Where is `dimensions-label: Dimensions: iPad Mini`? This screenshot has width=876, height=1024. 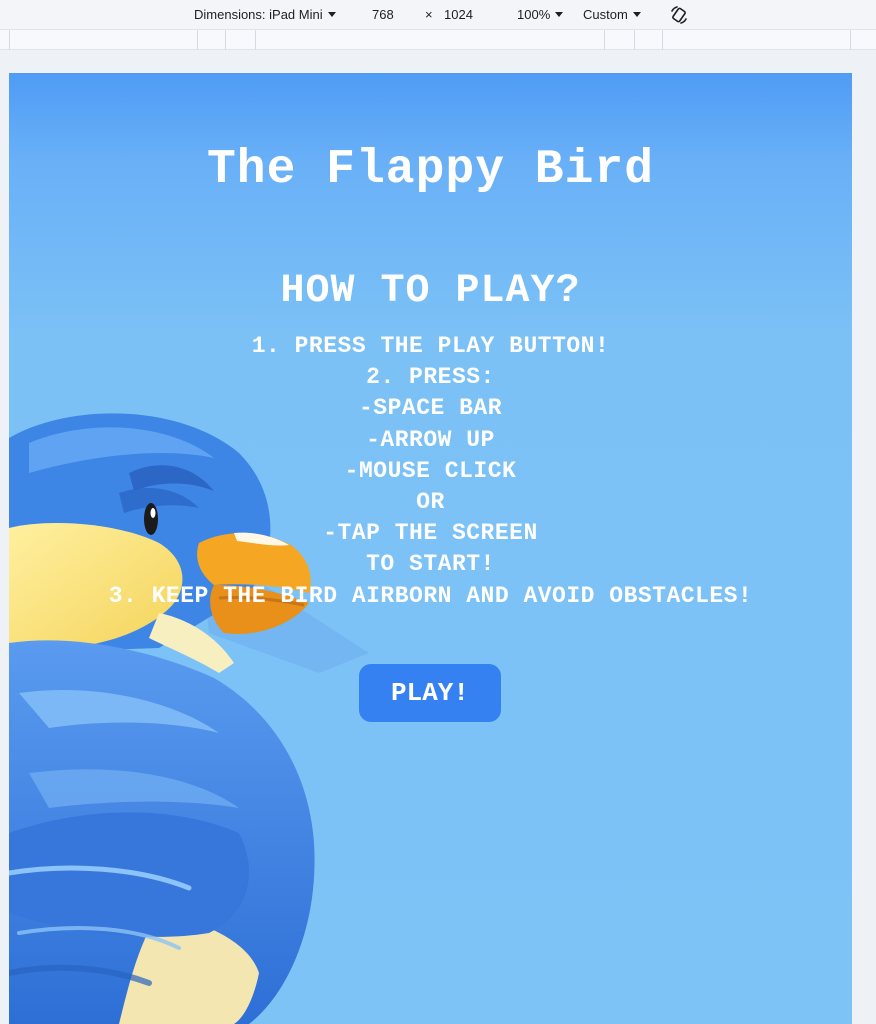
dimensions-label: Dimensions: iPad Mini is located at coordinates (258, 14).